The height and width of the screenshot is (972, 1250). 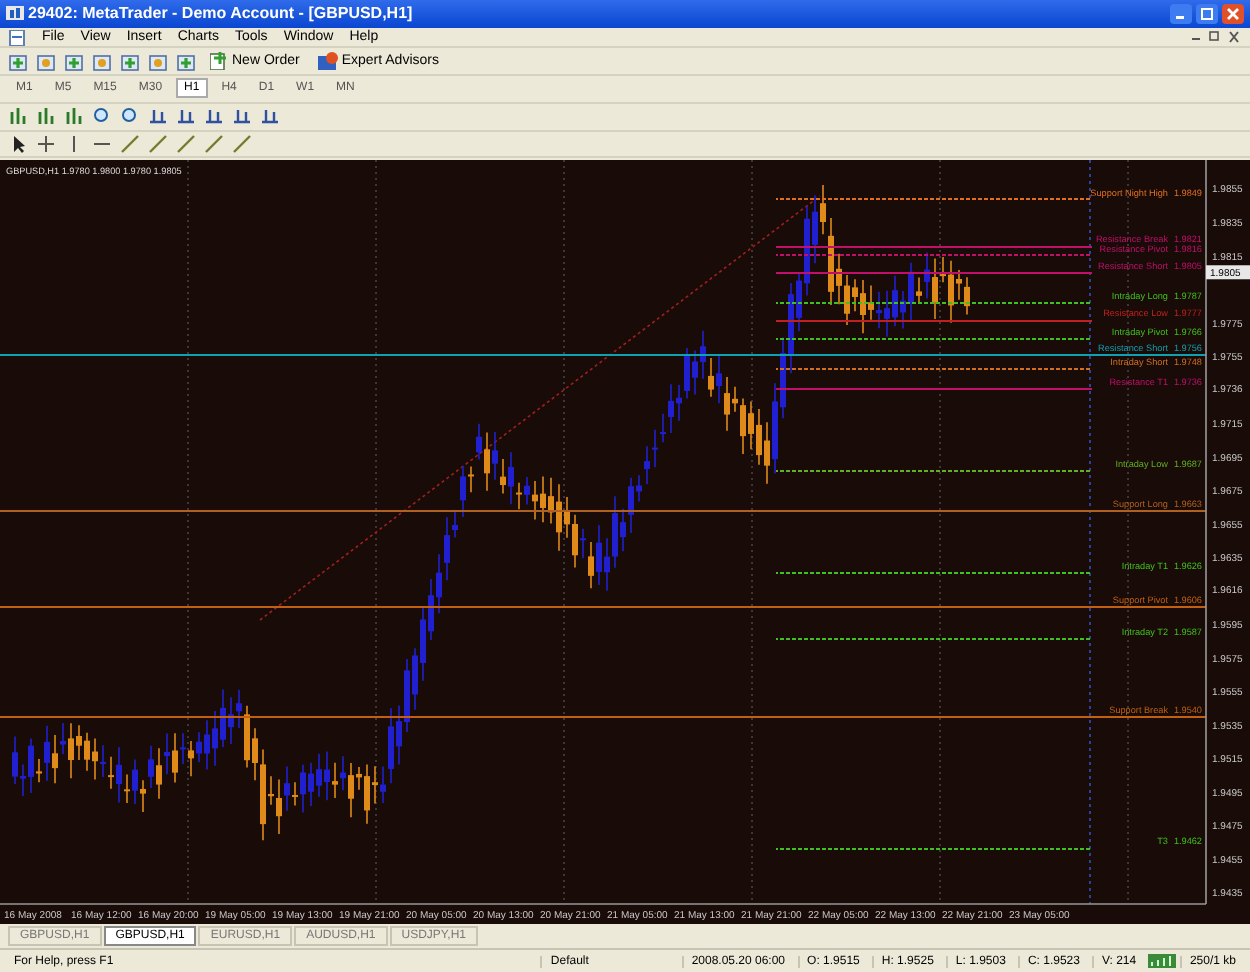 What do you see at coordinates (15, 13) in the screenshot?
I see `app-icon` at bounding box center [15, 13].